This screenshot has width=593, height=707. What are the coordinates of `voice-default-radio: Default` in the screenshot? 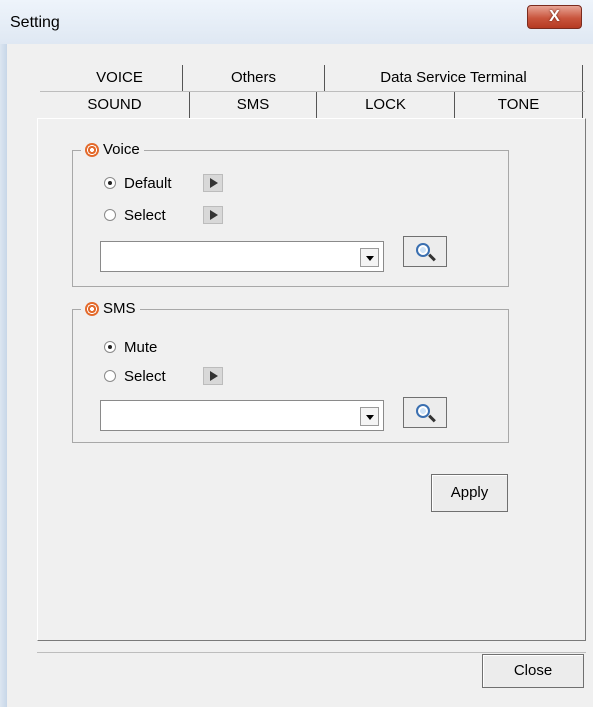 It's located at (138, 183).